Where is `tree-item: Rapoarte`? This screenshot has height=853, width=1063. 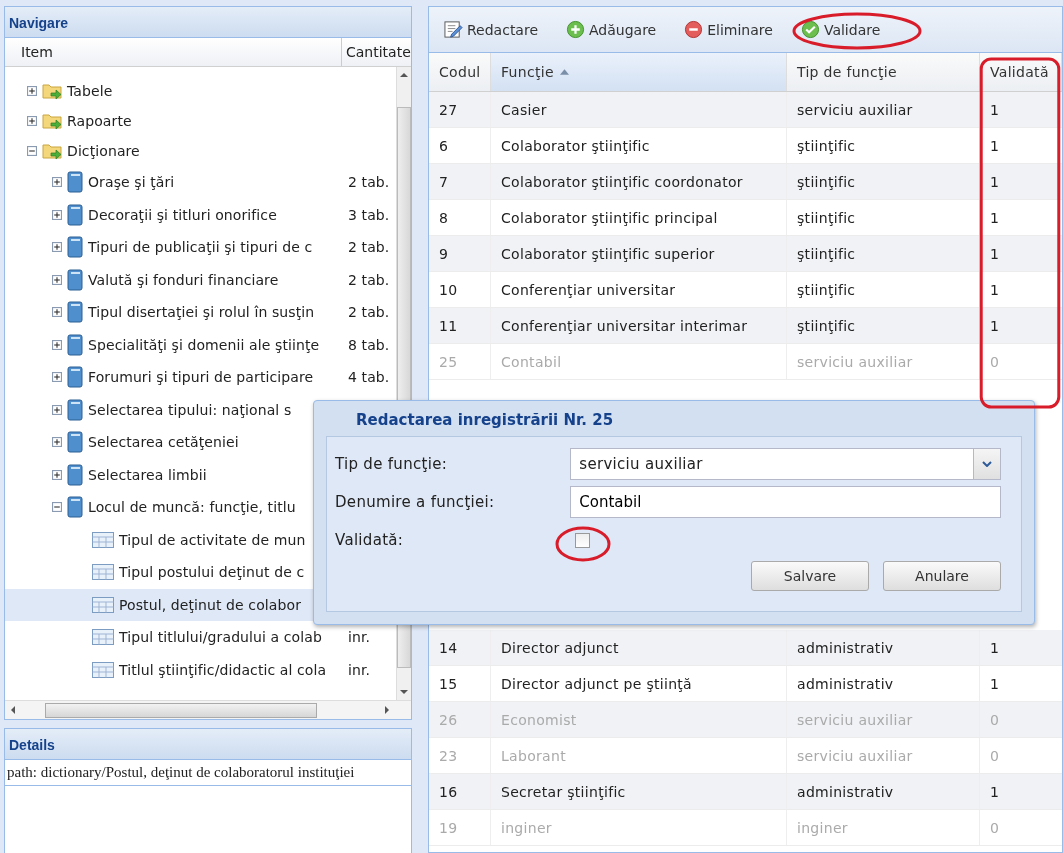
tree-item: Rapoarte is located at coordinates (200, 121).